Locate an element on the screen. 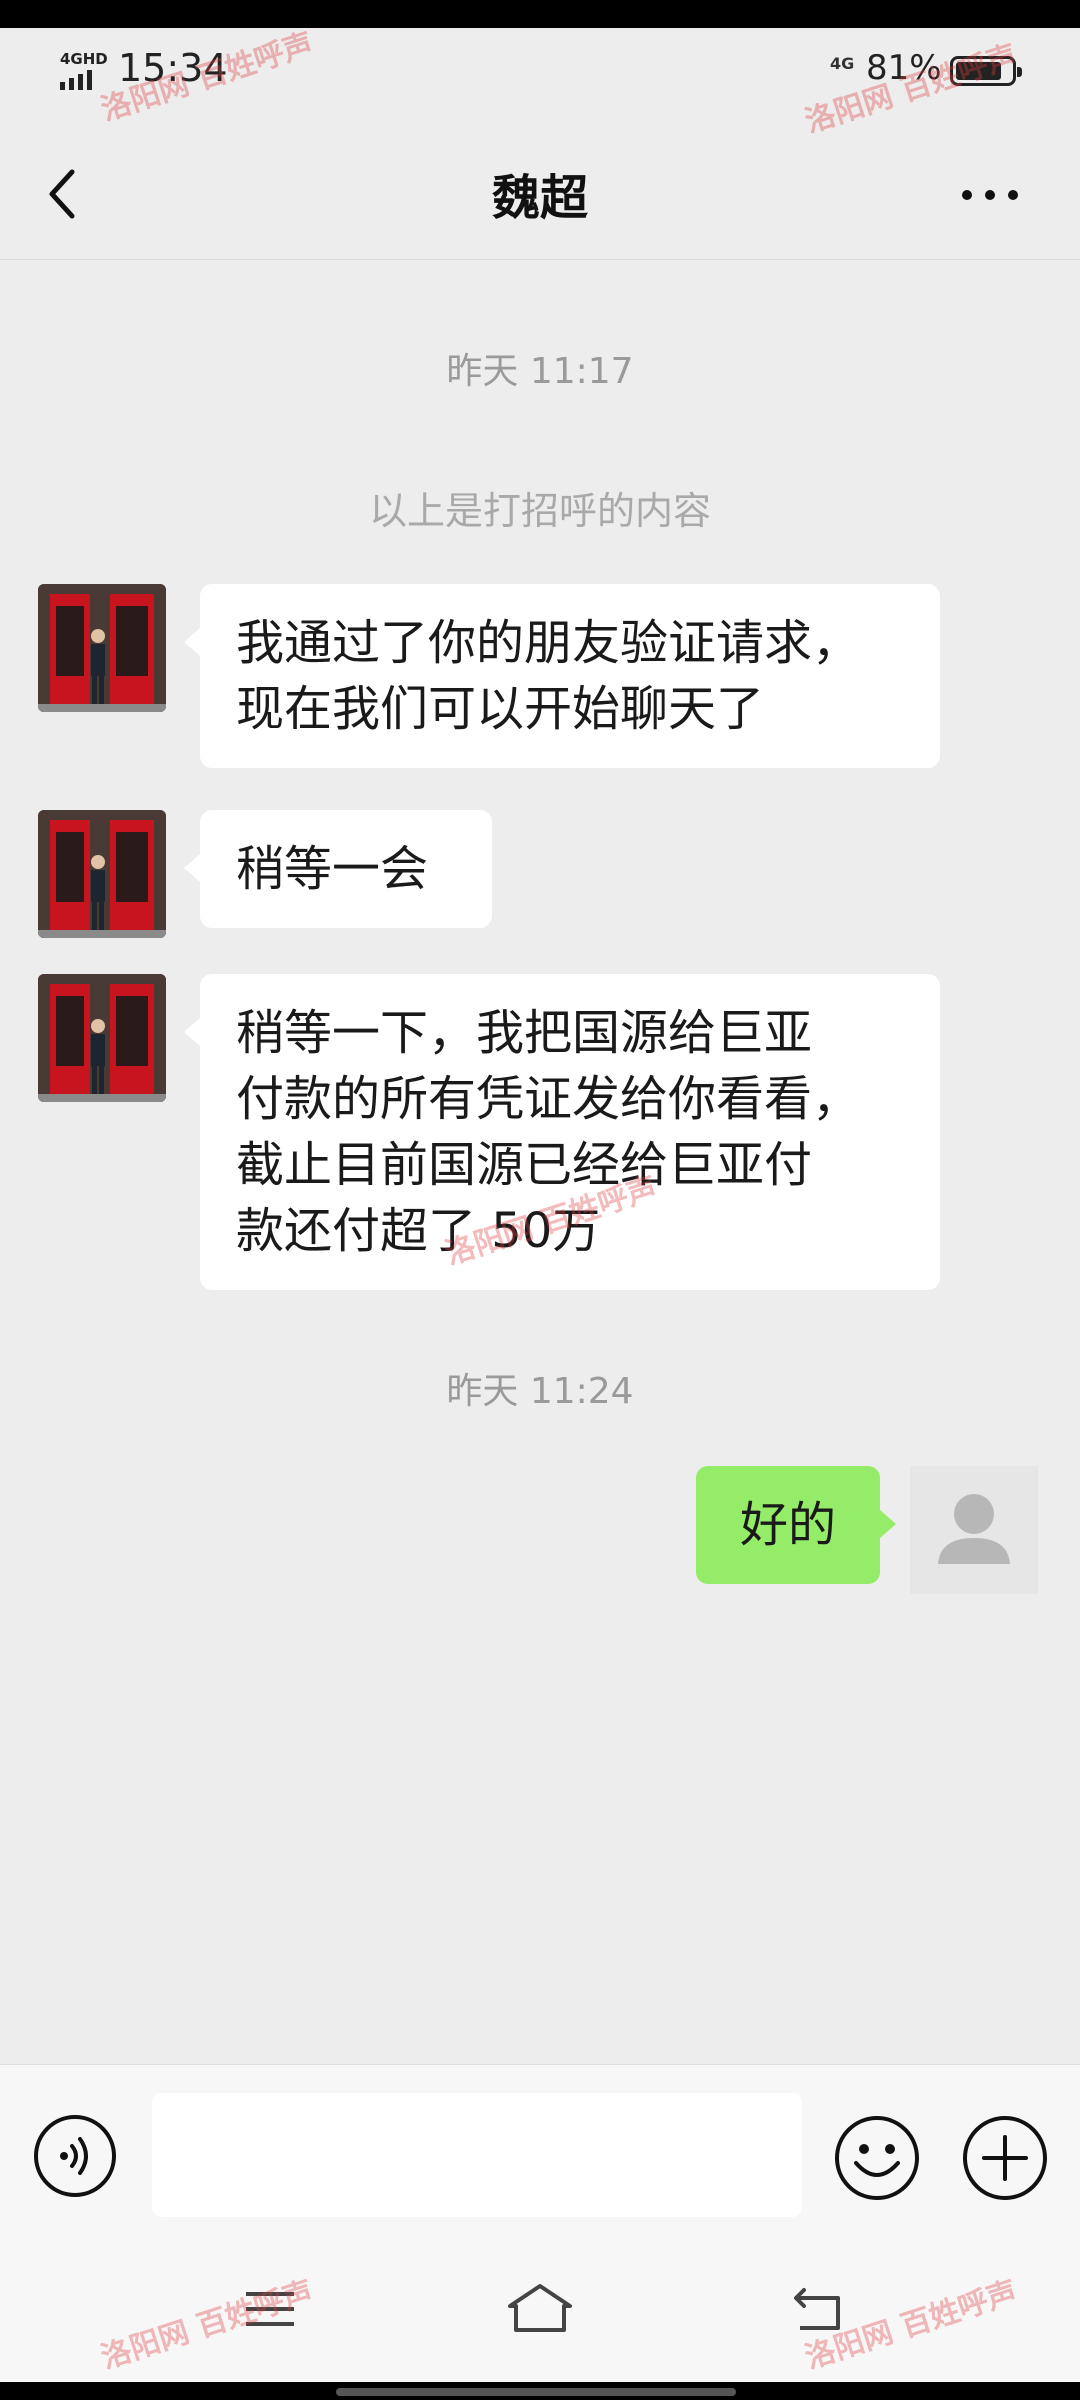 This screenshot has height=2400, width=1080. message-bubble: 稍等一会 is located at coordinates (338, 869).